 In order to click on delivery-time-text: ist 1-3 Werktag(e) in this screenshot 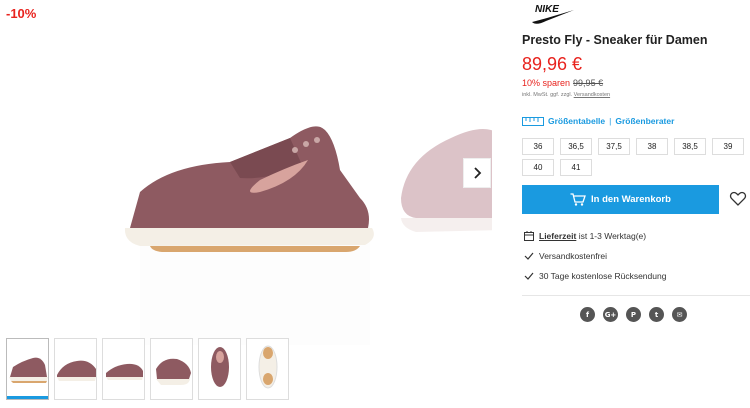, I will do `click(612, 236)`.